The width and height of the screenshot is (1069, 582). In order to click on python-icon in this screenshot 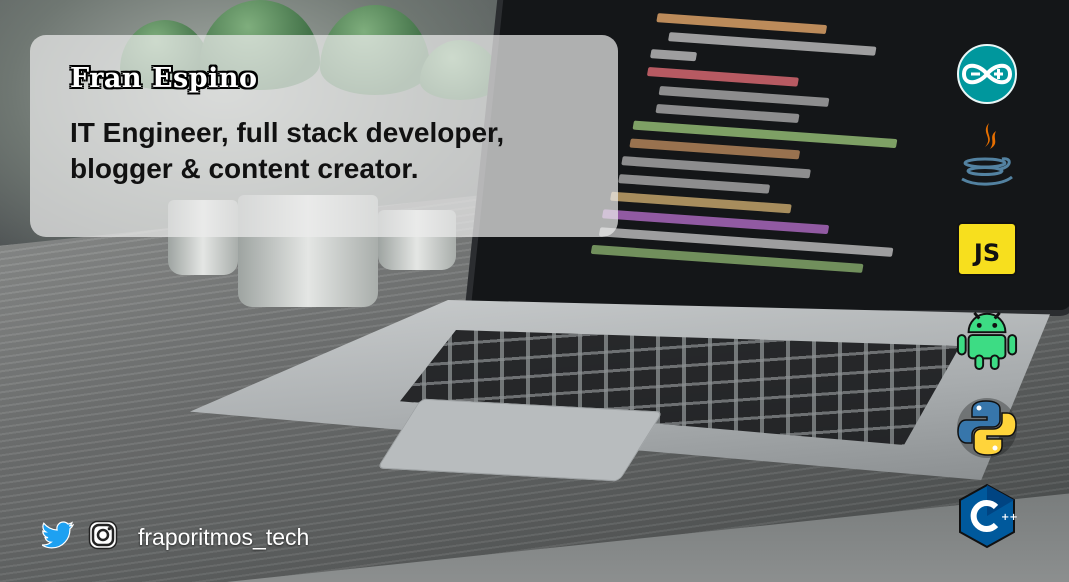, I will do `click(987, 428)`.